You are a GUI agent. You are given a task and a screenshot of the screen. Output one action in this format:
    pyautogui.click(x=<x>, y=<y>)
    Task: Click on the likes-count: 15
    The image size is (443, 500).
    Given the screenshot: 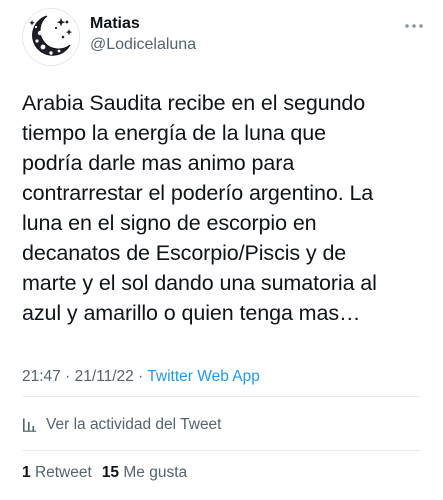 What is the action you would take?
    pyautogui.click(x=110, y=472)
    